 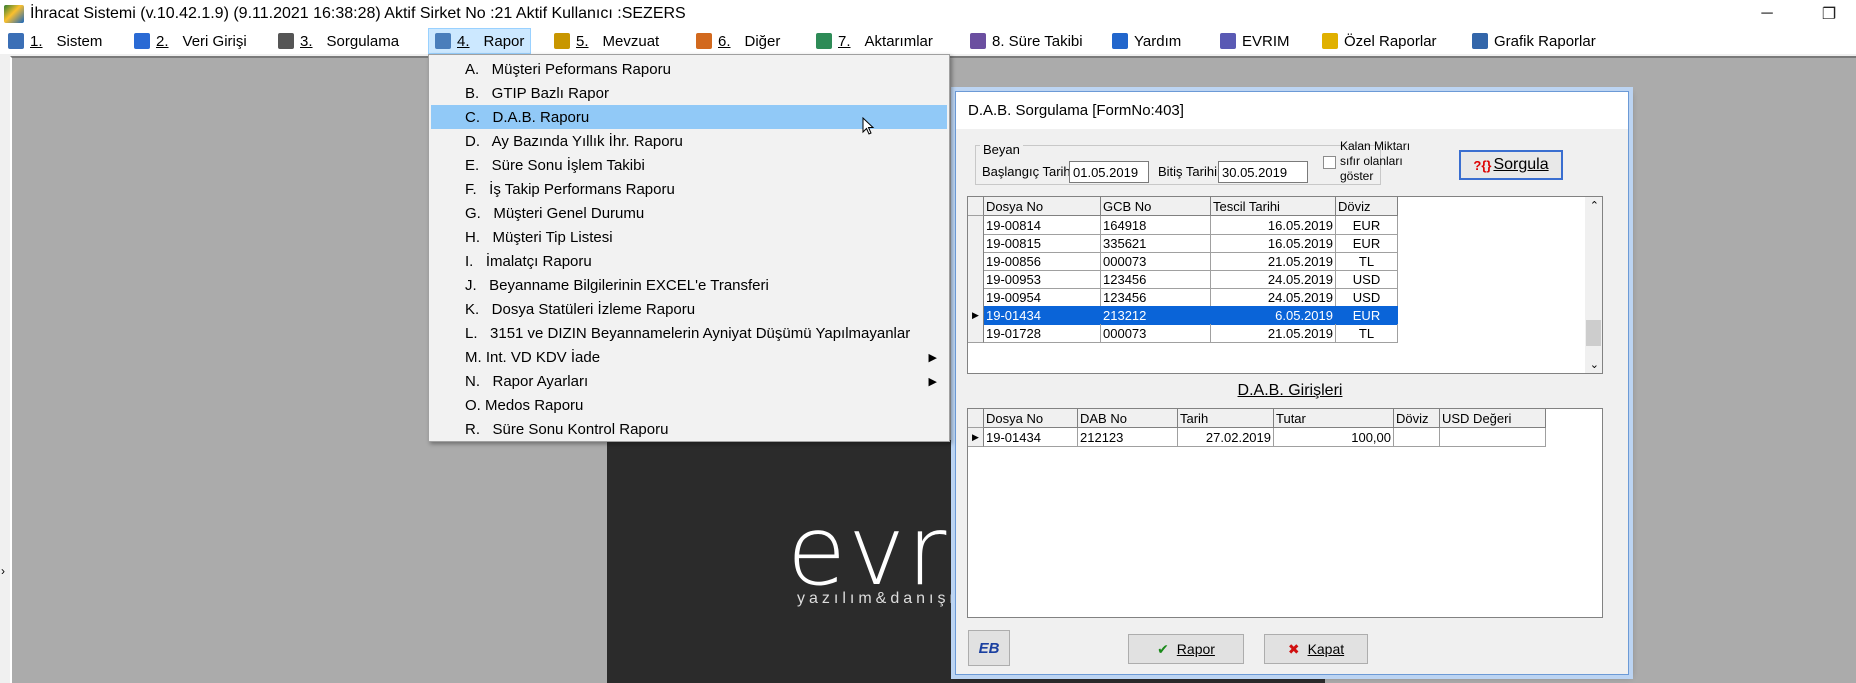 I want to click on restore-button: ❐, so click(x=1829, y=14).